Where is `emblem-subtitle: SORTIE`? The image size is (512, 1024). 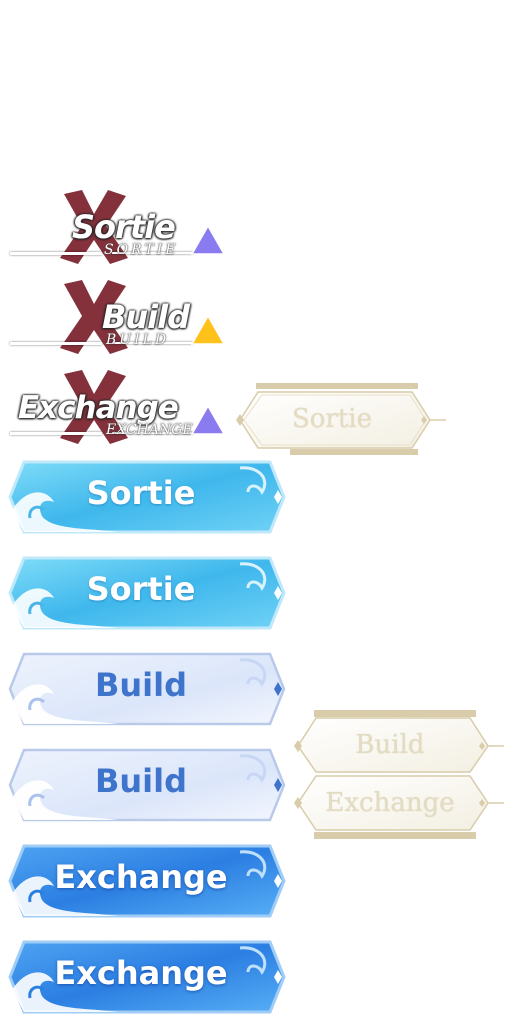 emblem-subtitle: SORTIE is located at coordinates (141, 250).